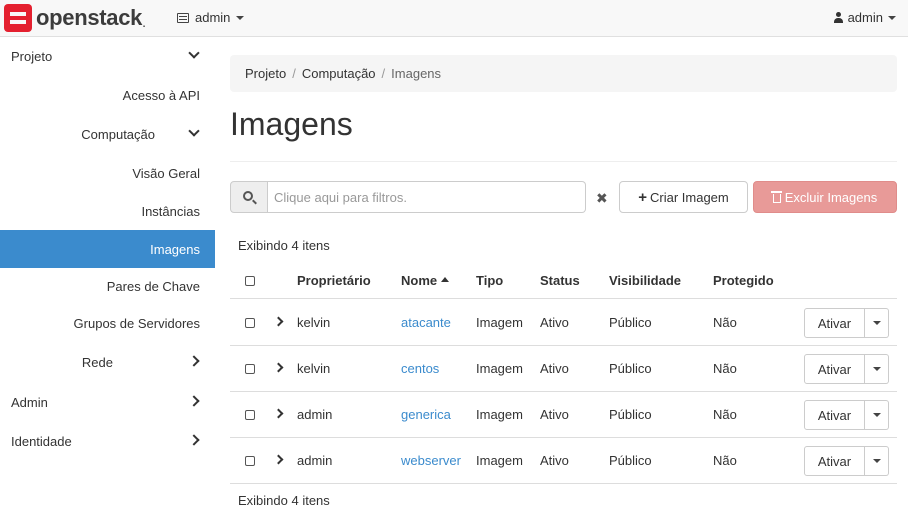  Describe the element at coordinates (291, 124) in the screenshot. I see `page-title: Imagens` at that location.